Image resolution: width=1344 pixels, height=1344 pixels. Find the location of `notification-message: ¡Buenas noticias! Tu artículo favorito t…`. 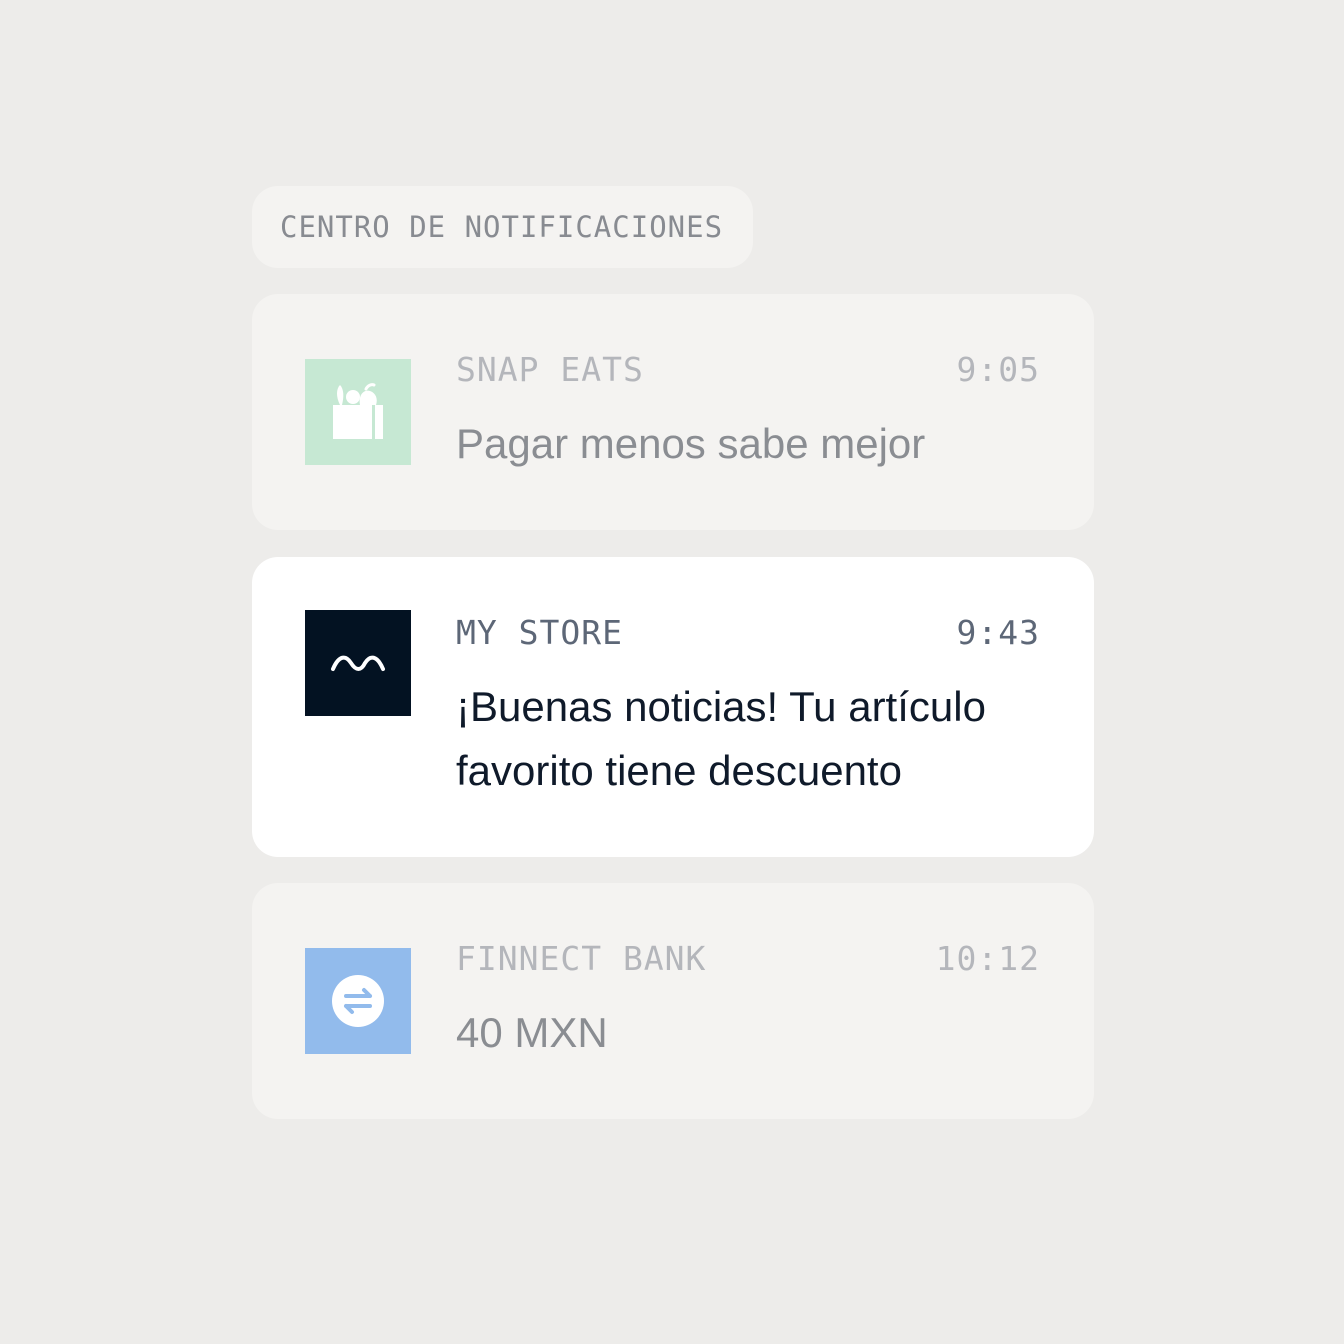

notification-message: ¡Buenas noticias! Tu artículo favorito t… is located at coordinates (721, 738).